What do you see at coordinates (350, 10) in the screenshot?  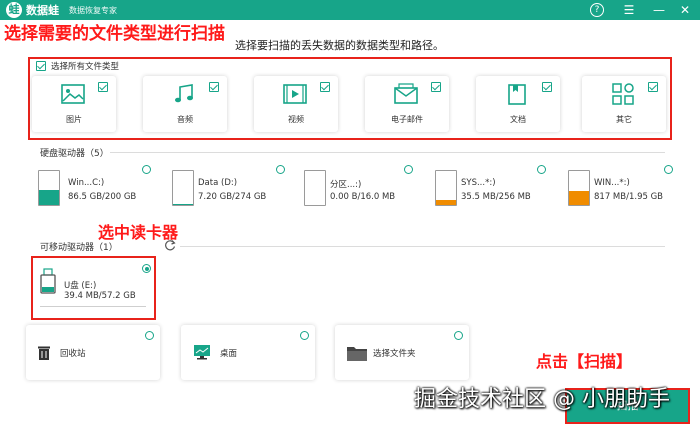 I see `title-bar: 蛙 数据蛙 数据恢复专家 ? ☰ — ✕` at bounding box center [350, 10].